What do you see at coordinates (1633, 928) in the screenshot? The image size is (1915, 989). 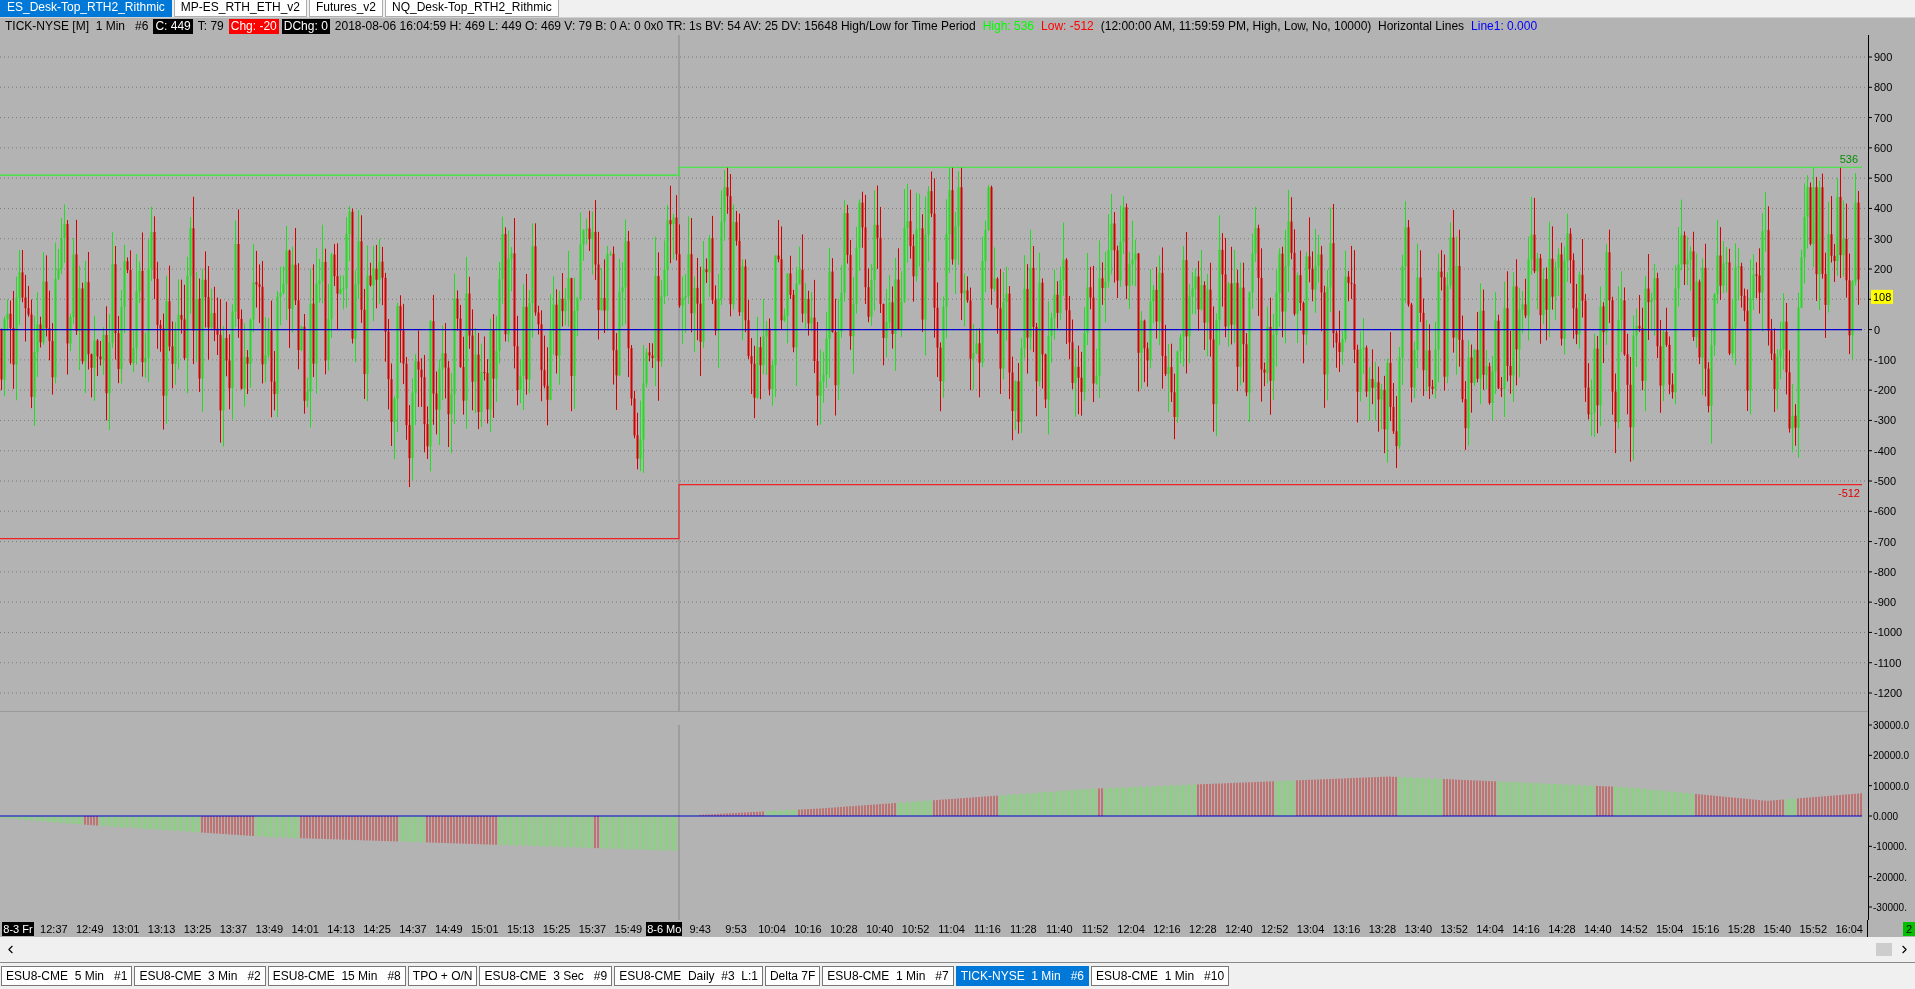 I see `time-label: 14:52` at bounding box center [1633, 928].